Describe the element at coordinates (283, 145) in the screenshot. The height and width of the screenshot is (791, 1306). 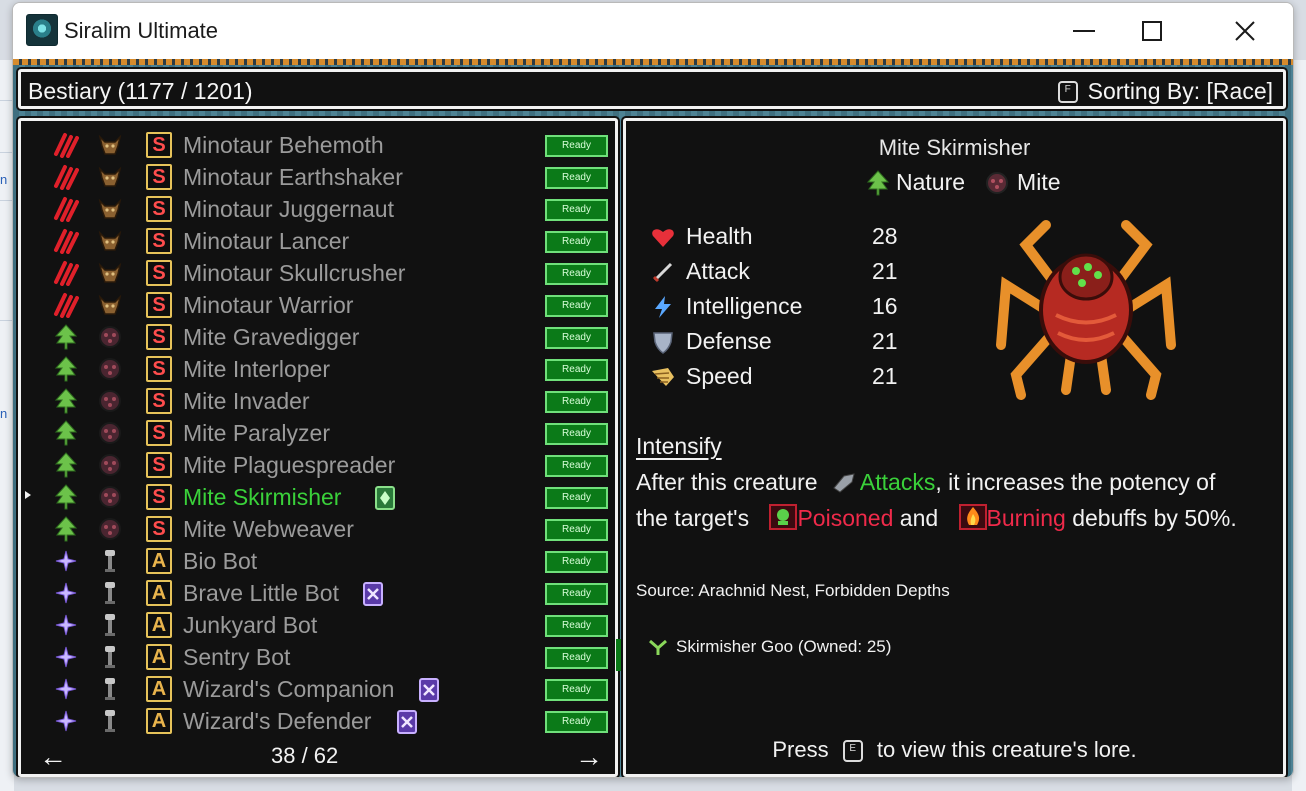
I see `creature-name: Minotaur Behemoth` at that location.